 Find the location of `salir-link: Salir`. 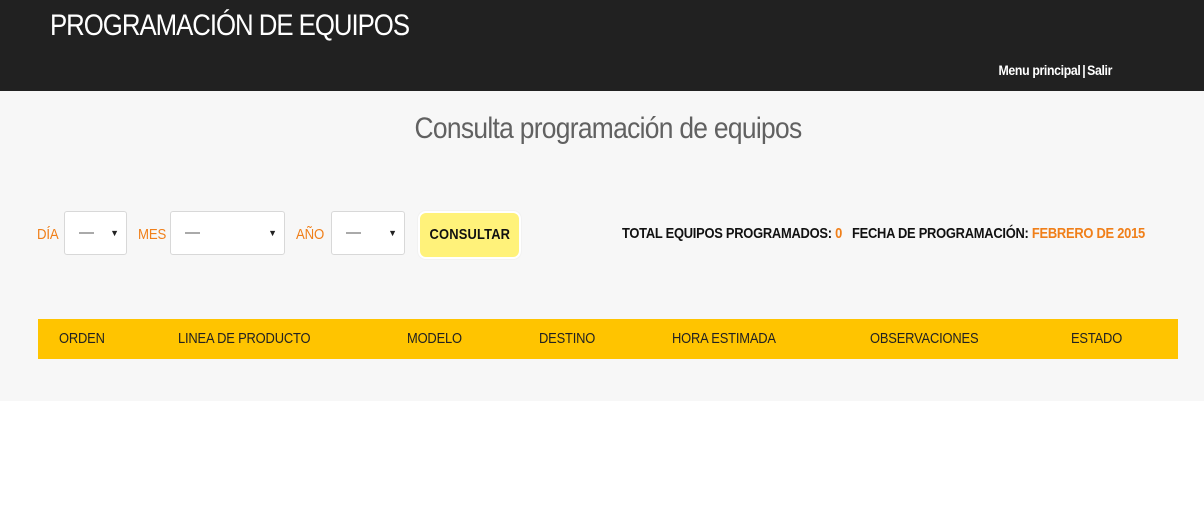

salir-link: Salir is located at coordinates (1099, 70).